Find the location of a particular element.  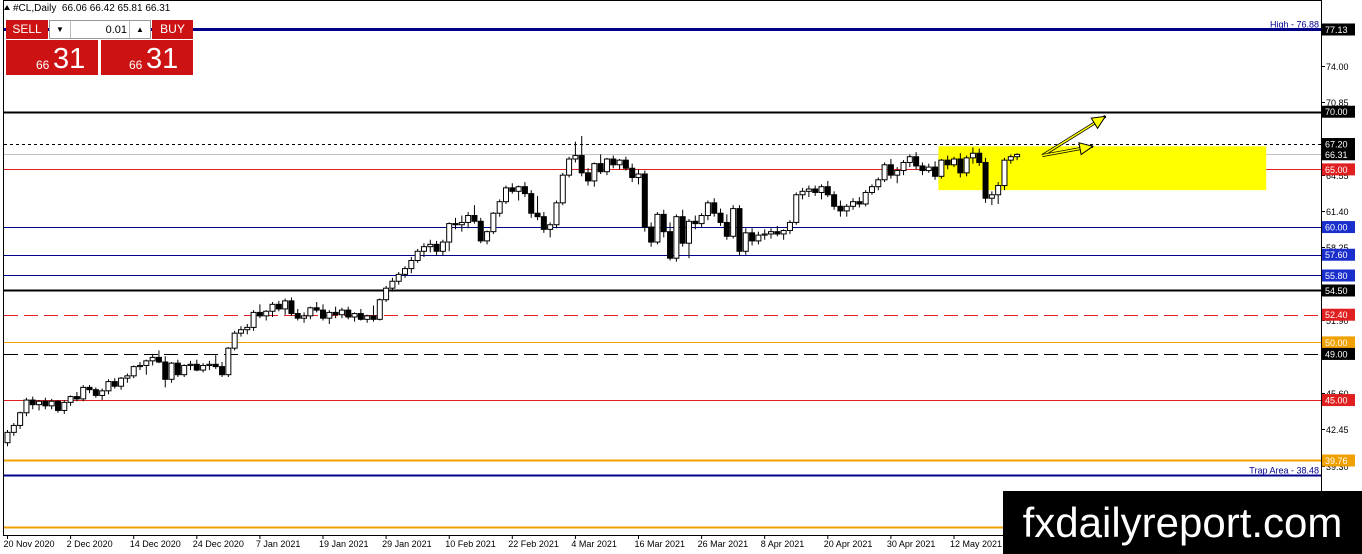

y-tick-label-0: 74.00 is located at coordinates (1337, 67).